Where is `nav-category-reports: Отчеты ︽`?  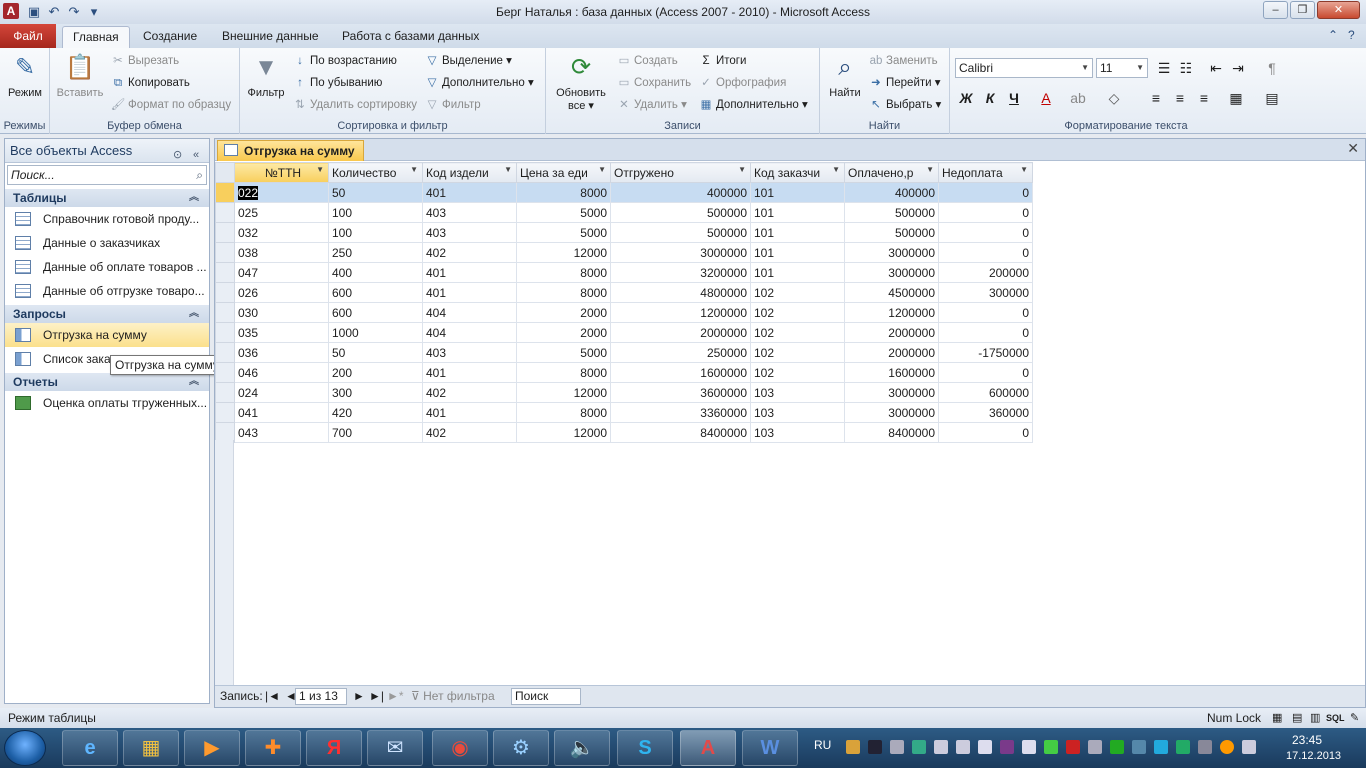 nav-category-reports: Отчеты ︽ is located at coordinates (107, 382).